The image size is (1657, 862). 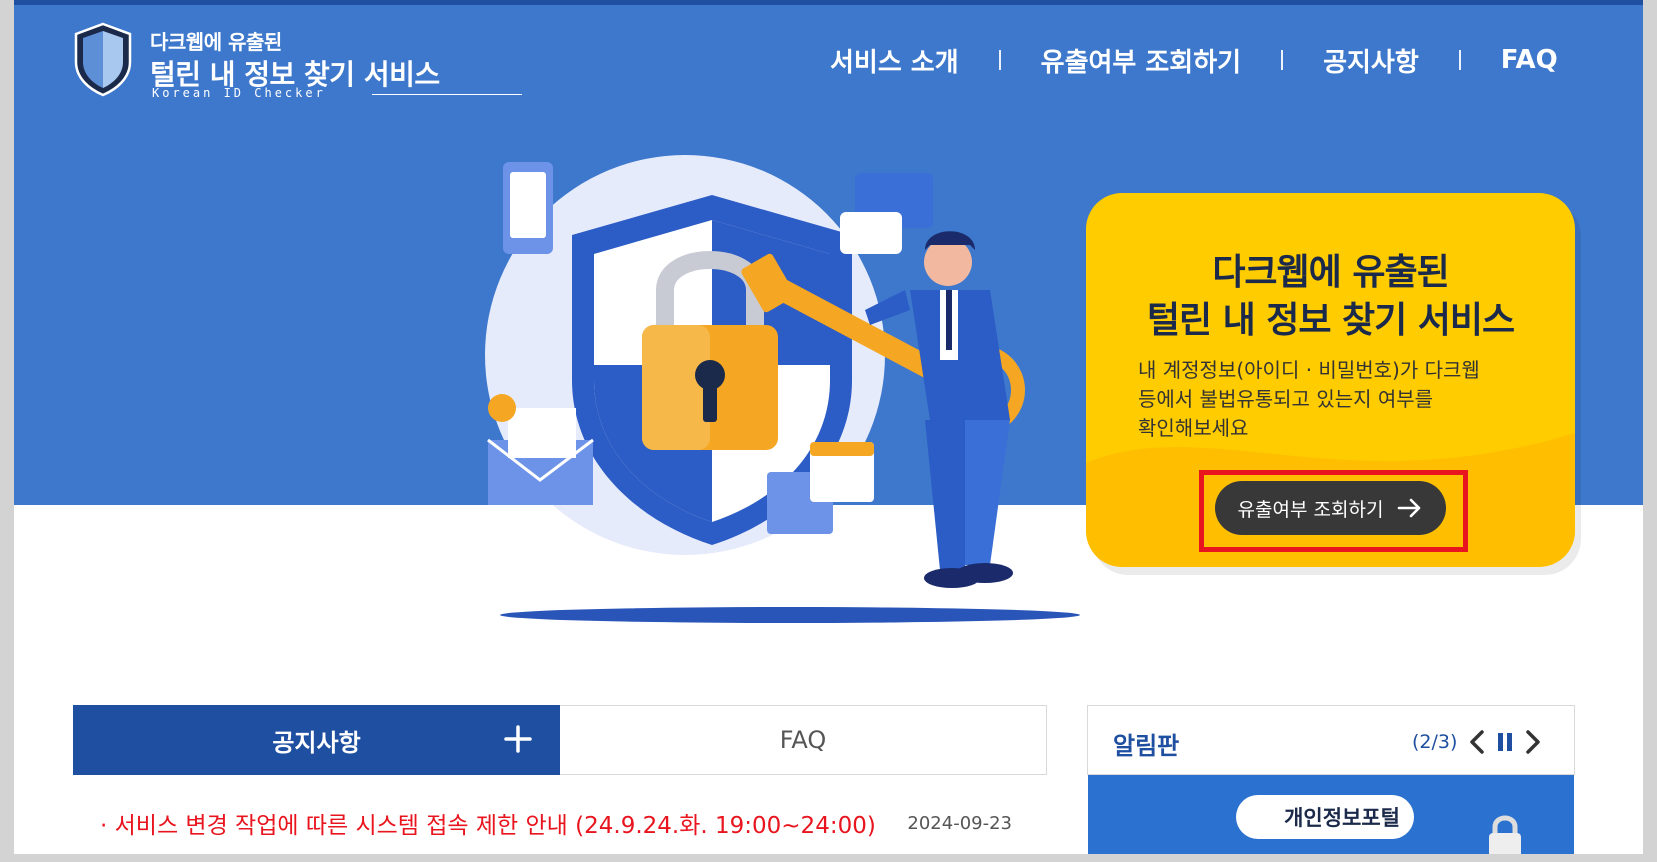 I want to click on tab-notice: 공지사항, so click(x=316, y=740).